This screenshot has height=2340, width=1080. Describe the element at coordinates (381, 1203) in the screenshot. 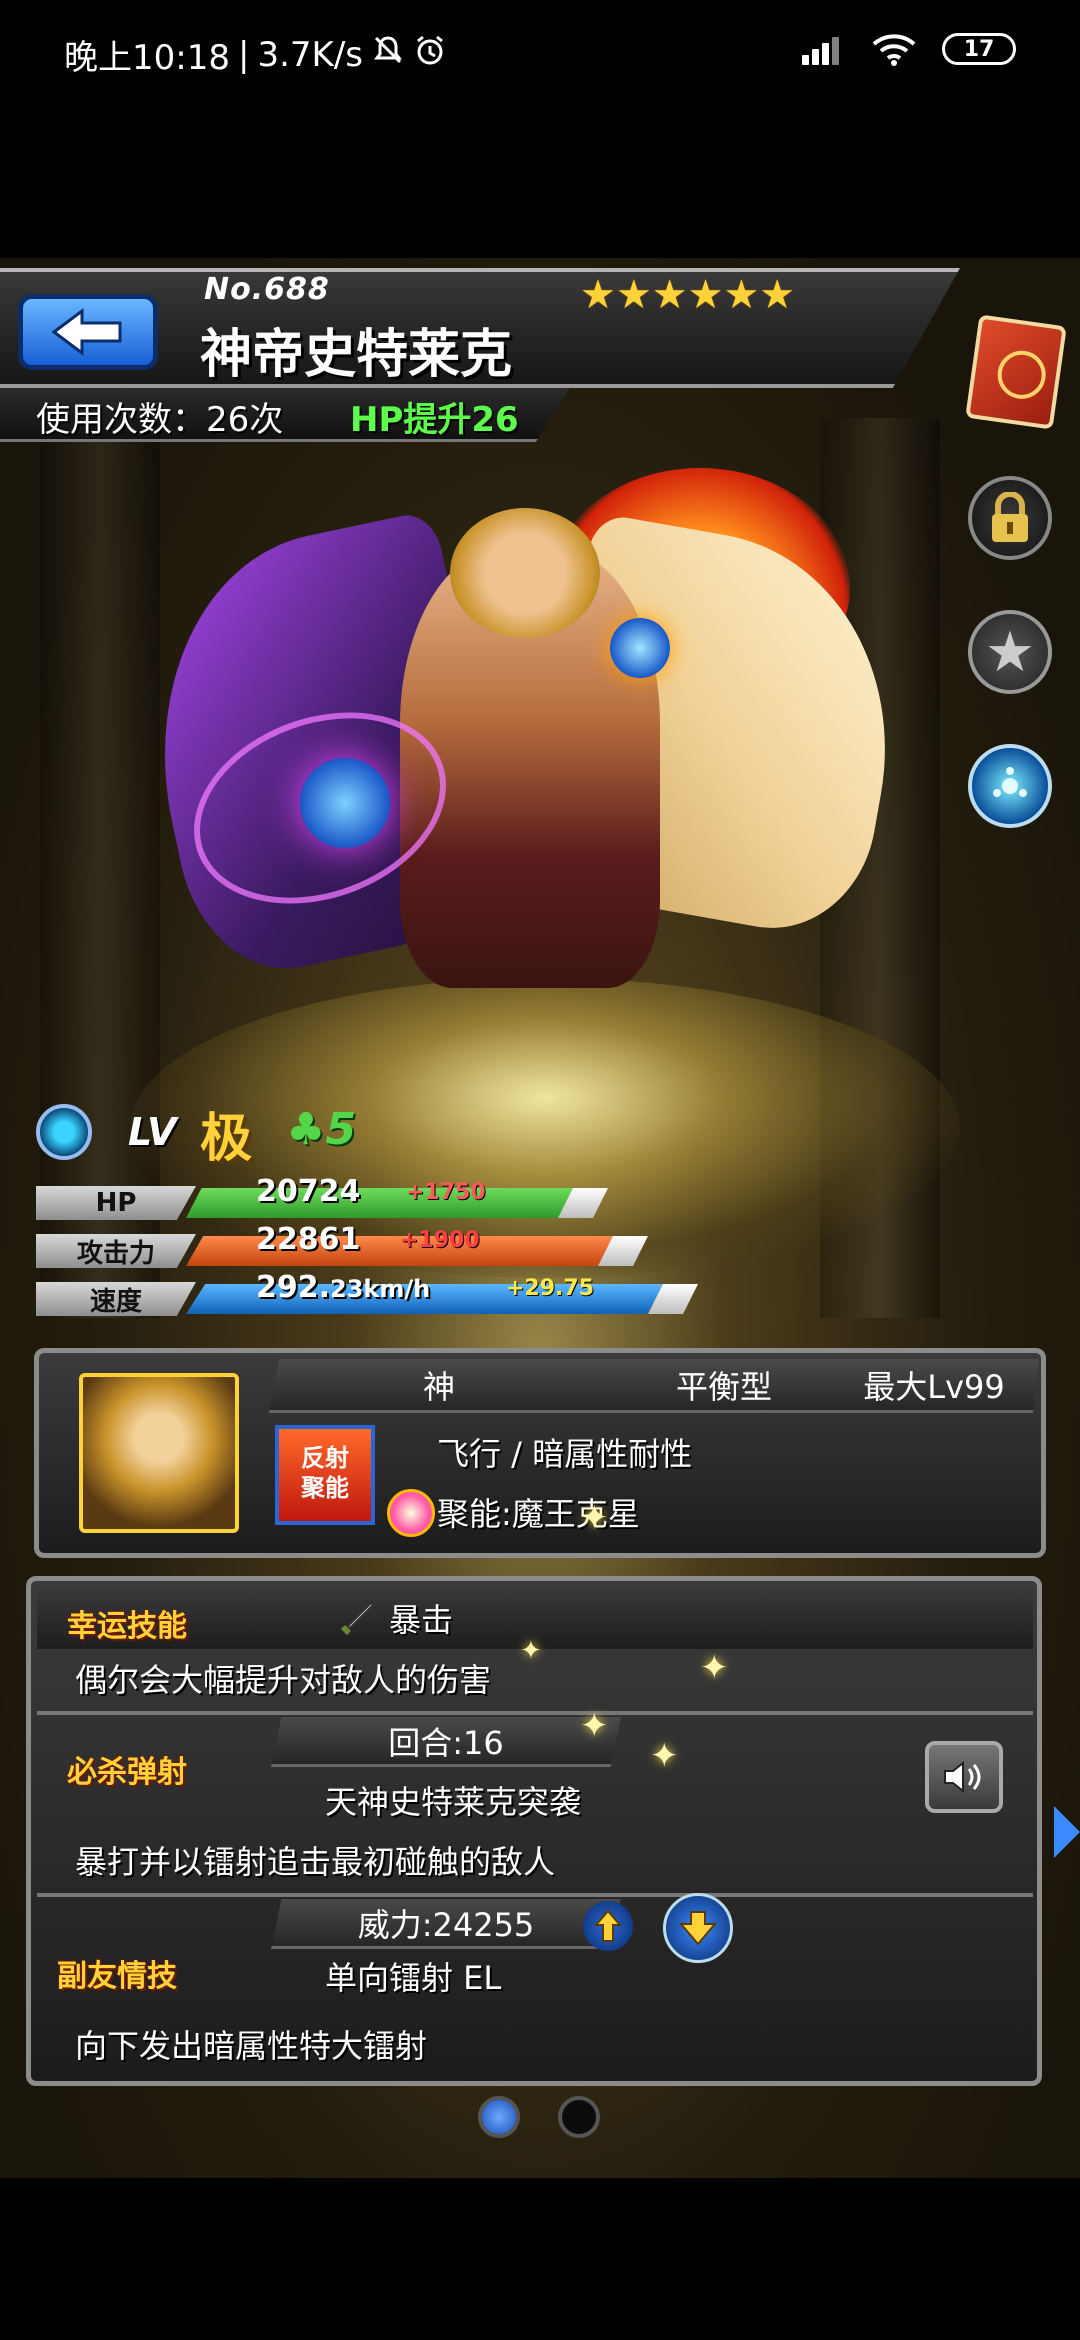

I see `hp-bar` at that location.